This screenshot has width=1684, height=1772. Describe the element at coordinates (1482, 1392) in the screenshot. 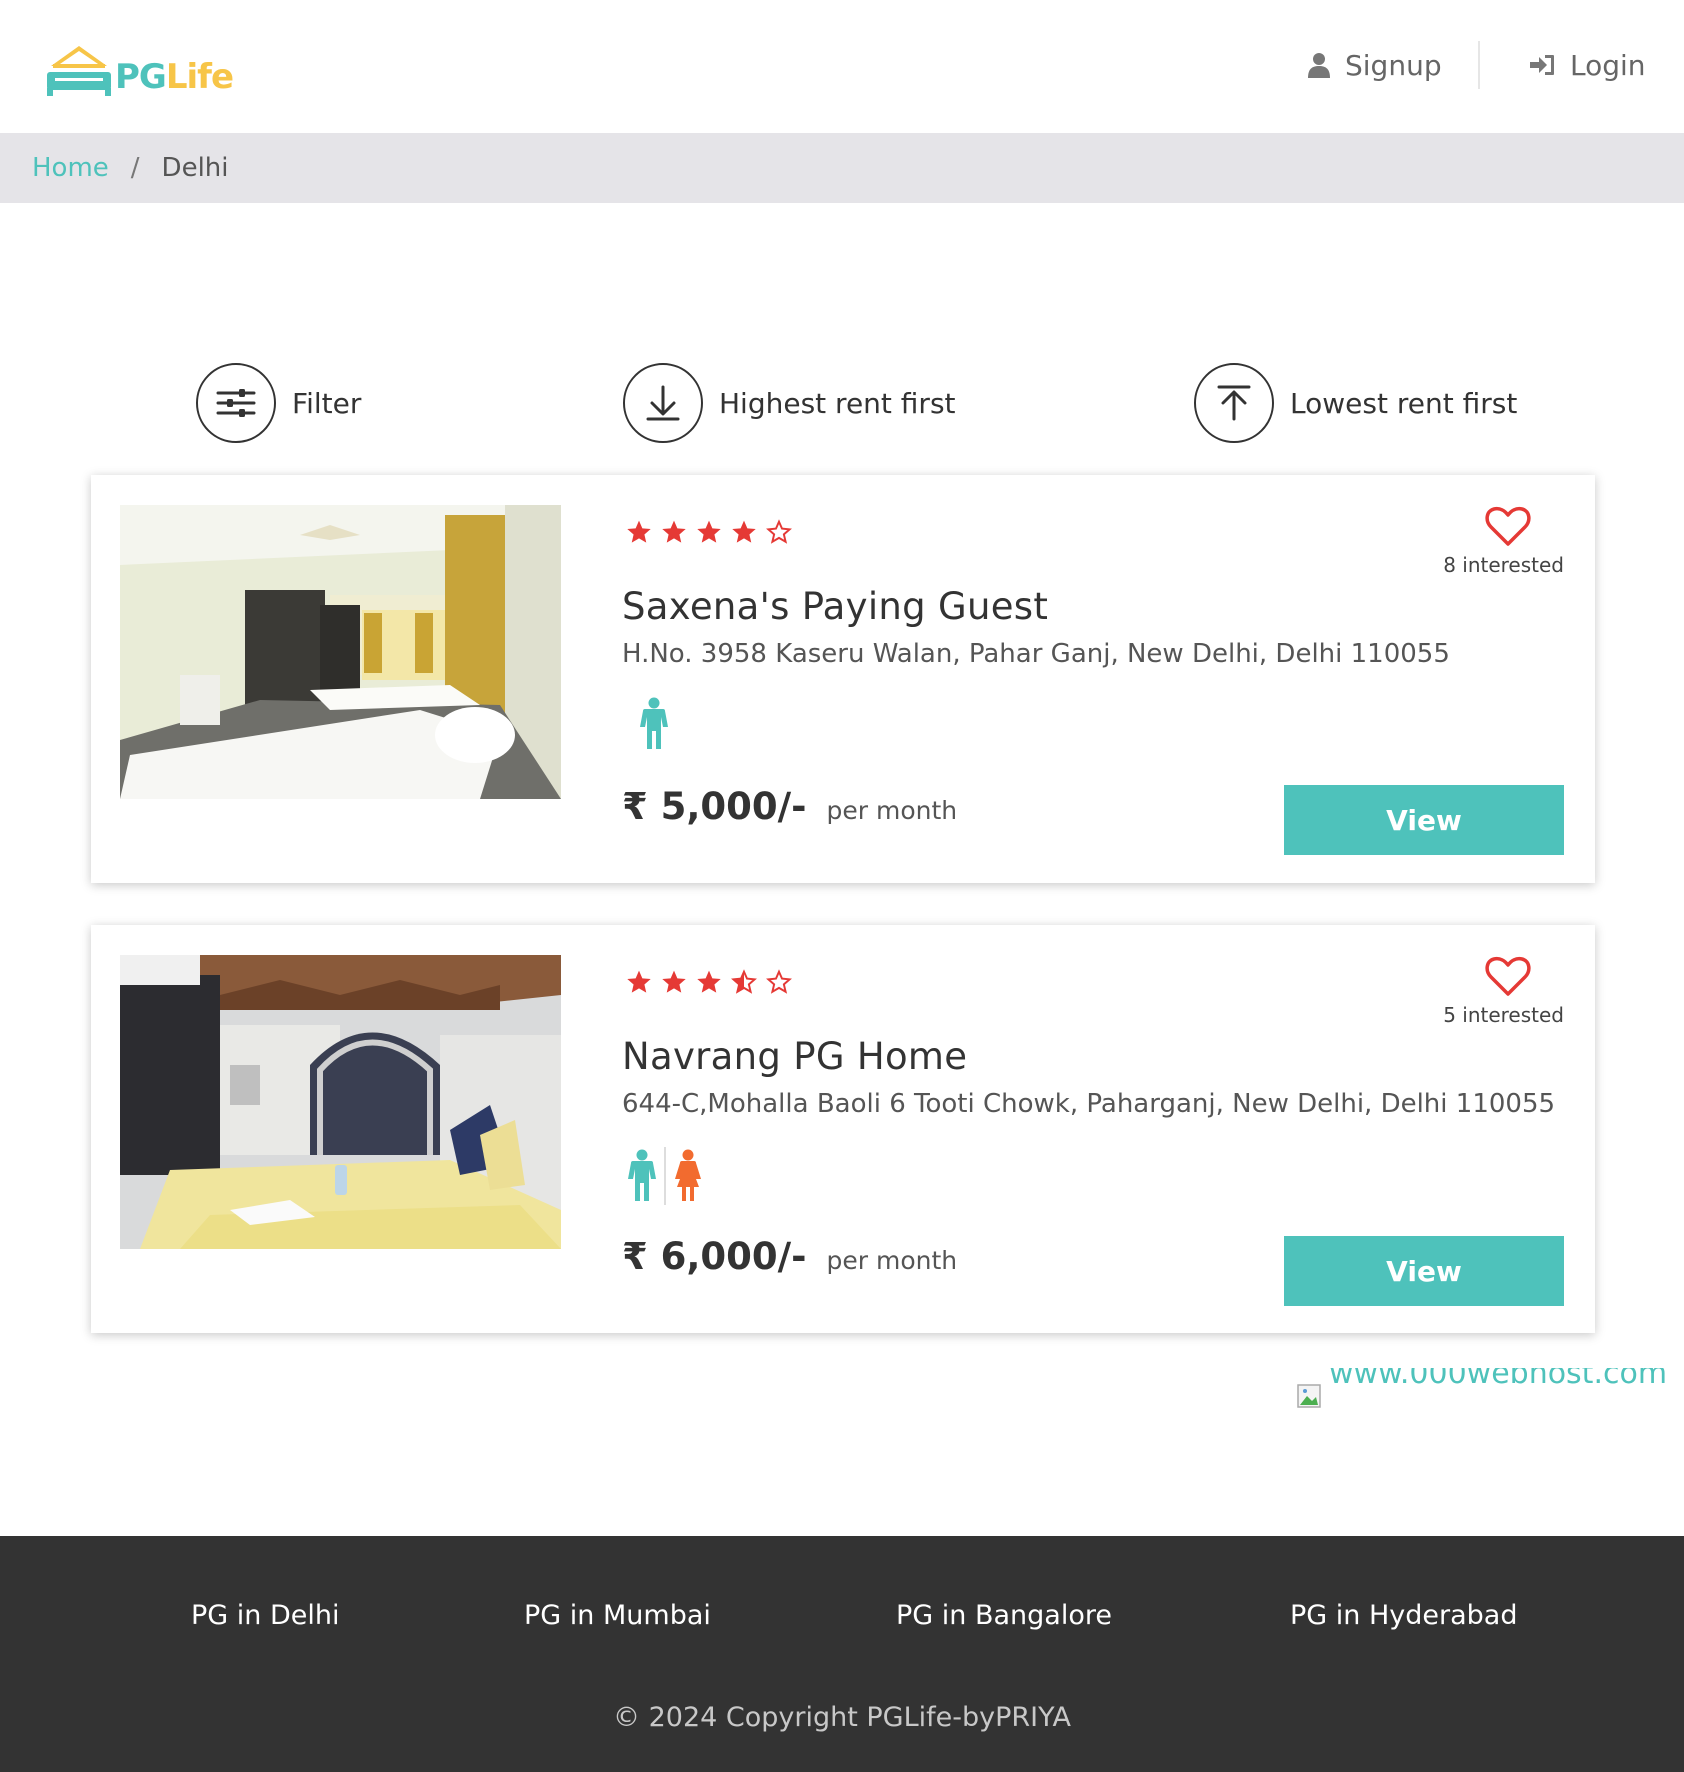

I see `webhost-watermark: www.000webhost.com` at that location.